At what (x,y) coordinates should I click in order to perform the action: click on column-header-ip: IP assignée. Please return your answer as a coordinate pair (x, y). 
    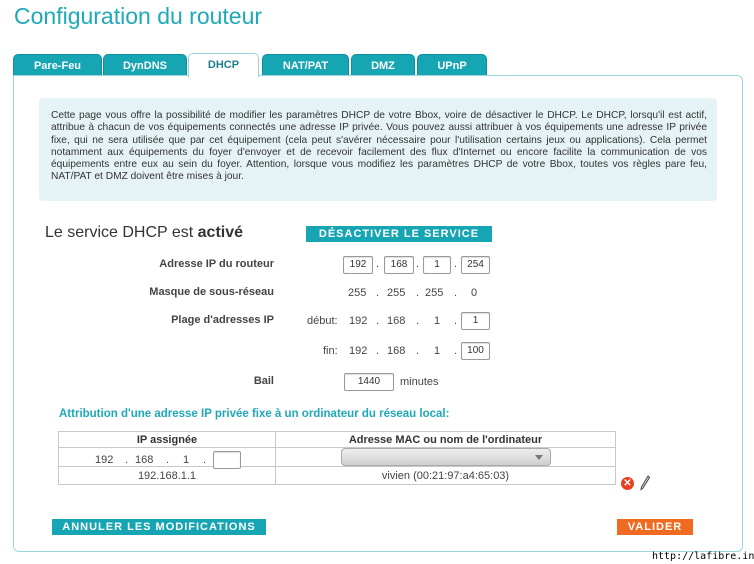
    Looking at the image, I should click on (167, 439).